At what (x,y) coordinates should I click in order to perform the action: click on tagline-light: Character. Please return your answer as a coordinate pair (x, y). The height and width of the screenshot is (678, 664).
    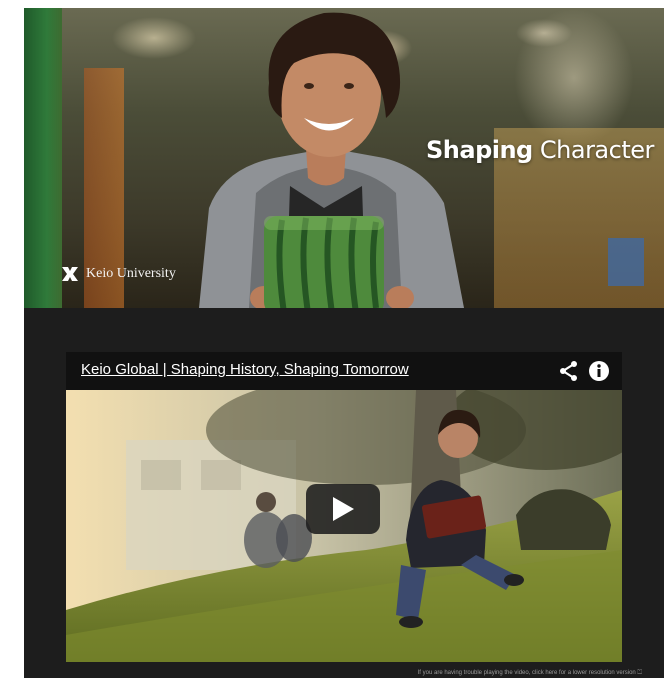
    Looking at the image, I should click on (597, 150).